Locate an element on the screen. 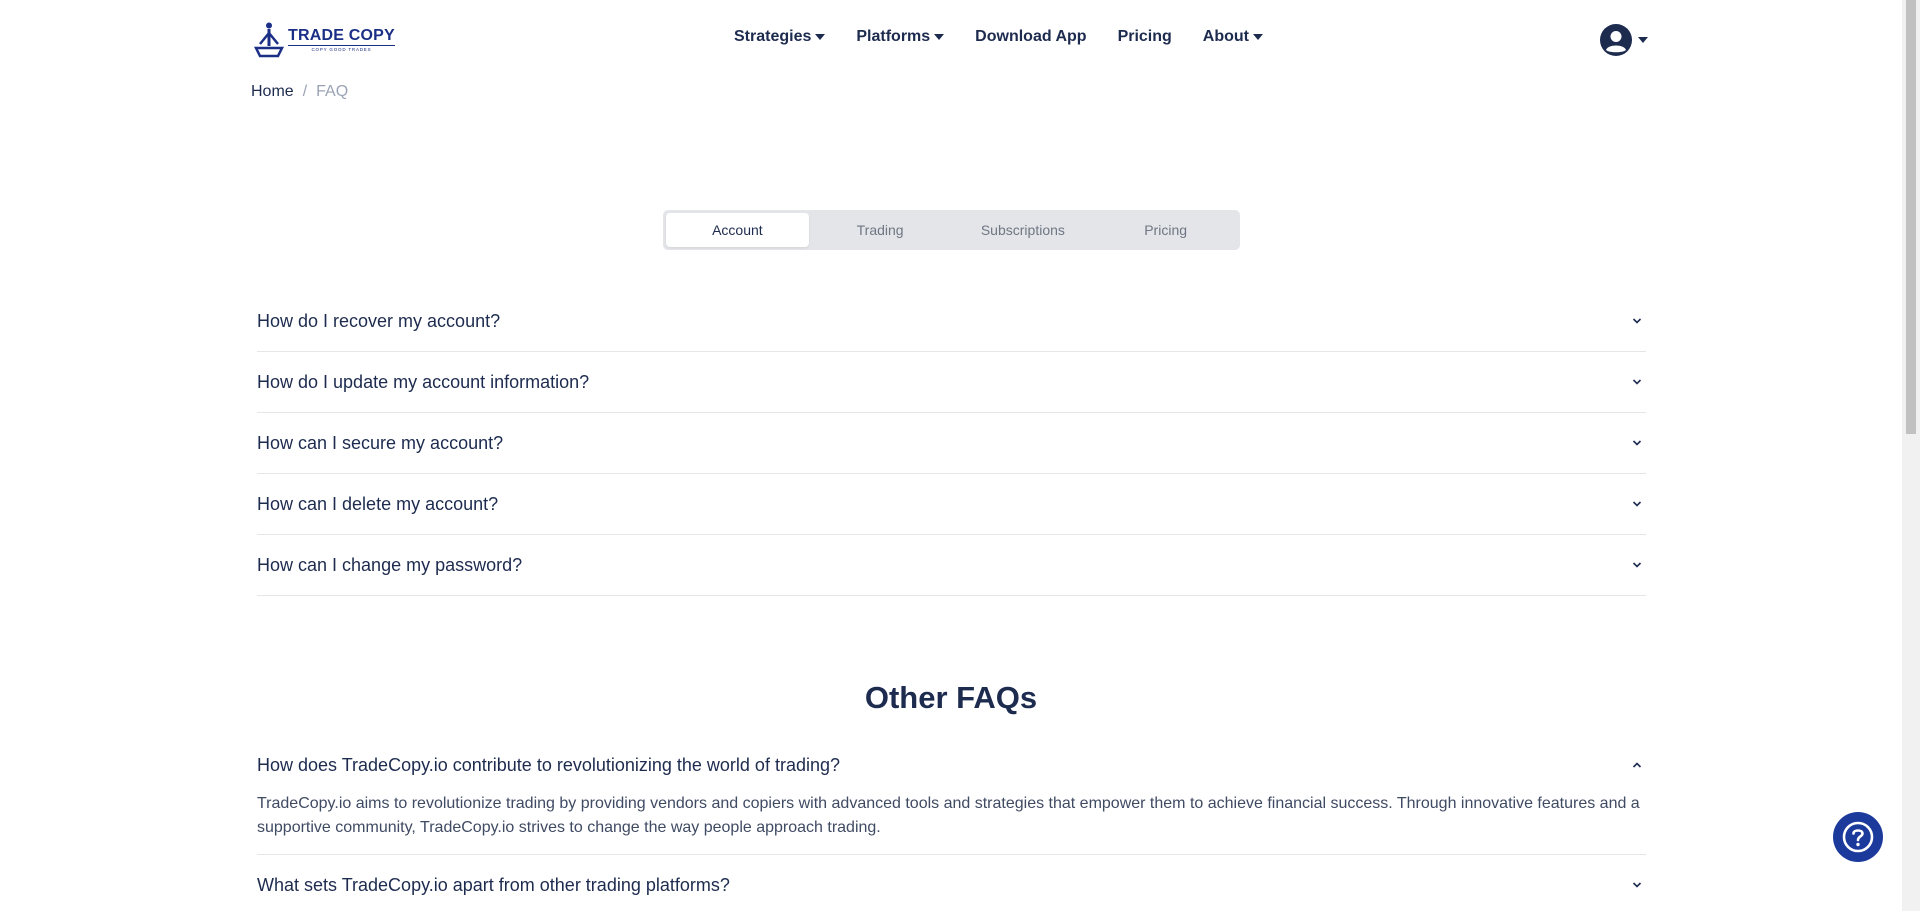 The image size is (1920, 915). brand-logo: TRADE COPY COPY GOOD TRADES is located at coordinates (324, 40).